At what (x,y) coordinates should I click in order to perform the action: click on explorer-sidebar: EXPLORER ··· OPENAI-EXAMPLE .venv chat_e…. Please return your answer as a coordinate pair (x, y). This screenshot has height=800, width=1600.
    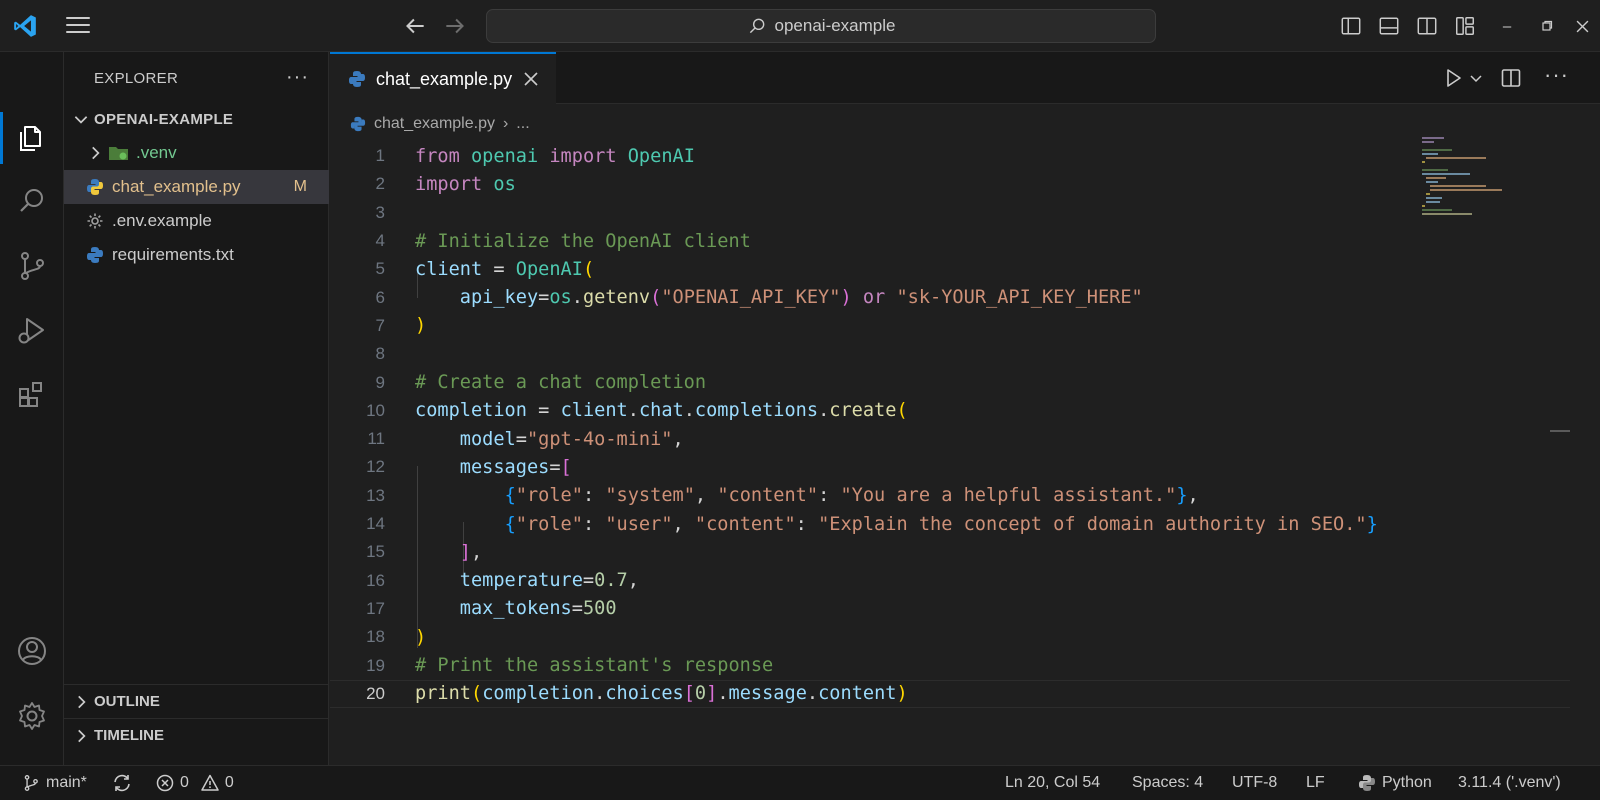
    Looking at the image, I should click on (196, 408).